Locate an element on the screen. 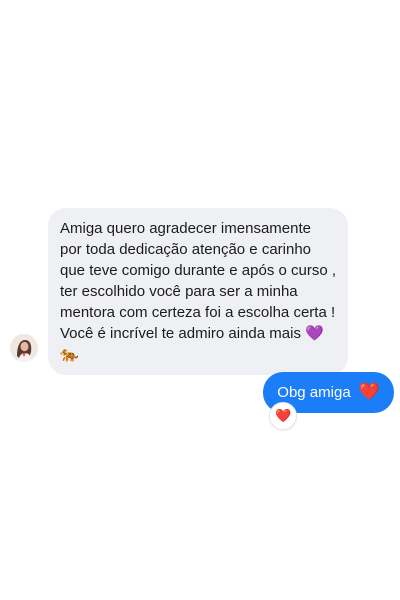 The height and width of the screenshot is (600, 400). heart-reaction-icon: ❤️ is located at coordinates (283, 416).